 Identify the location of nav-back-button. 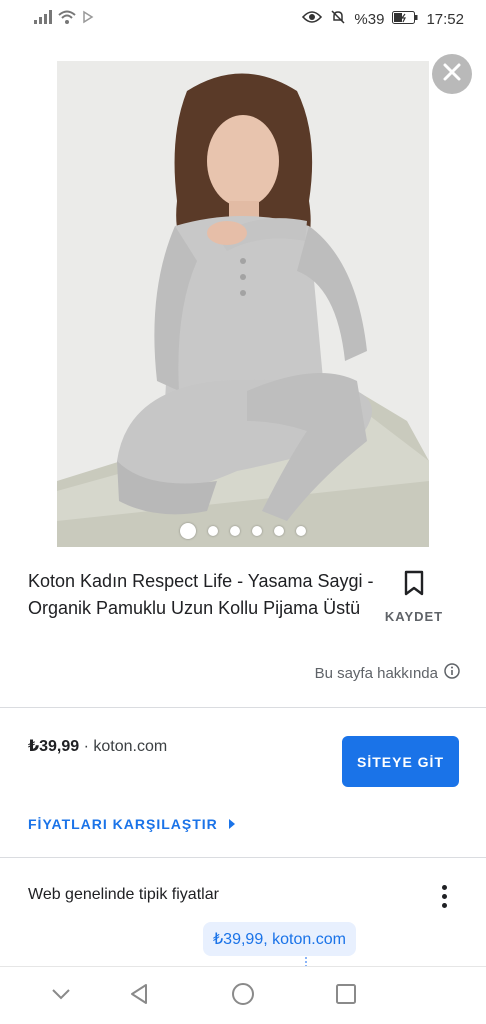
(139, 996).